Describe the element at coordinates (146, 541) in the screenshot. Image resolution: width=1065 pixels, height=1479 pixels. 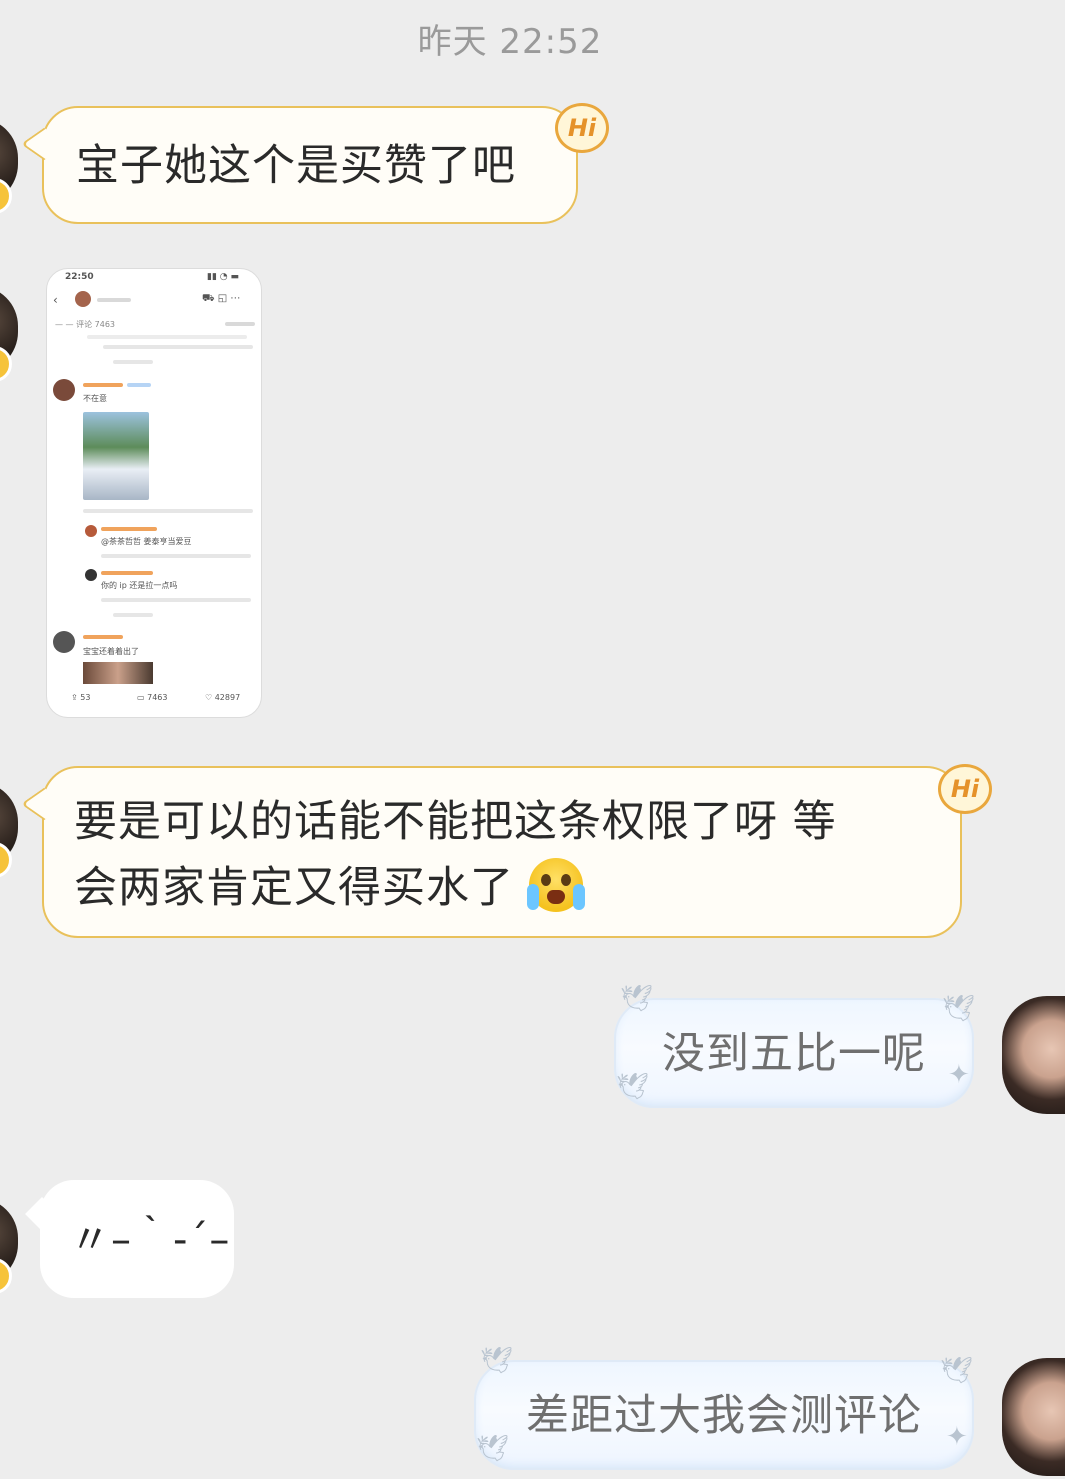
I see `reply-text: @茶茶哲哲 姜泰亨当爱豆` at that location.